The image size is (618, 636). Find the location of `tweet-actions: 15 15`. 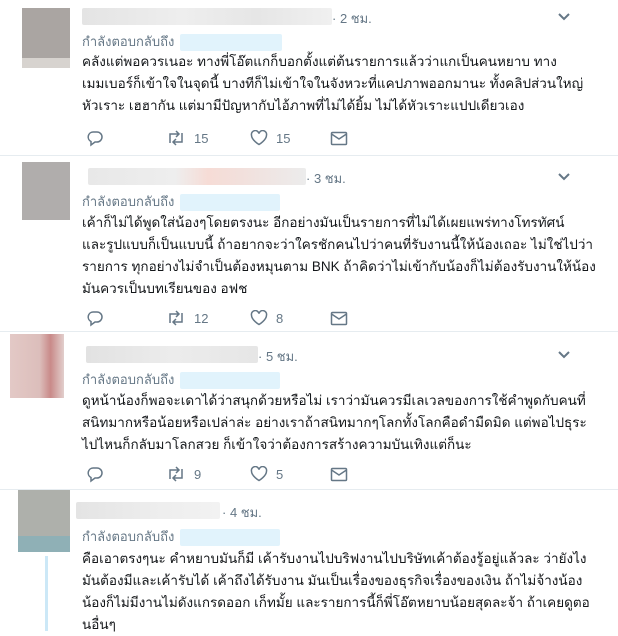

tweet-actions: 15 15 is located at coordinates (251, 138).